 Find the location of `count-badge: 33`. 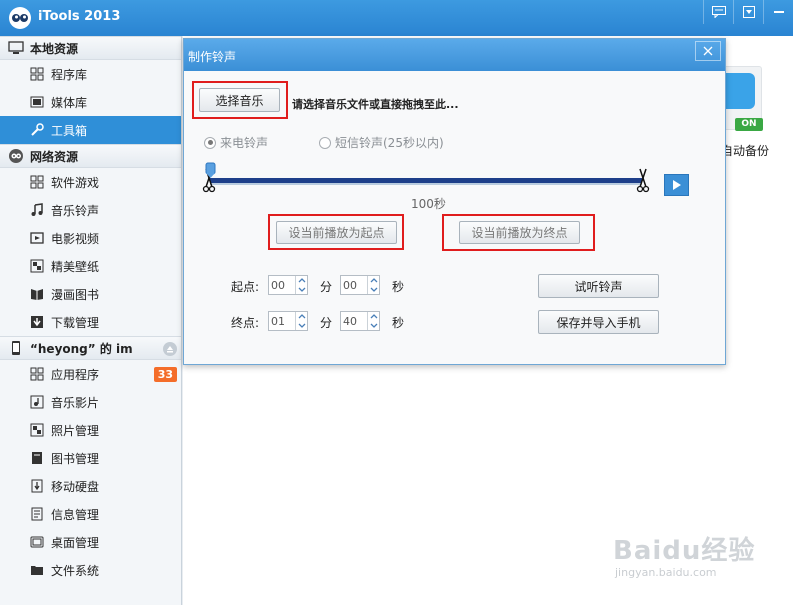

count-badge: 33 is located at coordinates (165, 374).